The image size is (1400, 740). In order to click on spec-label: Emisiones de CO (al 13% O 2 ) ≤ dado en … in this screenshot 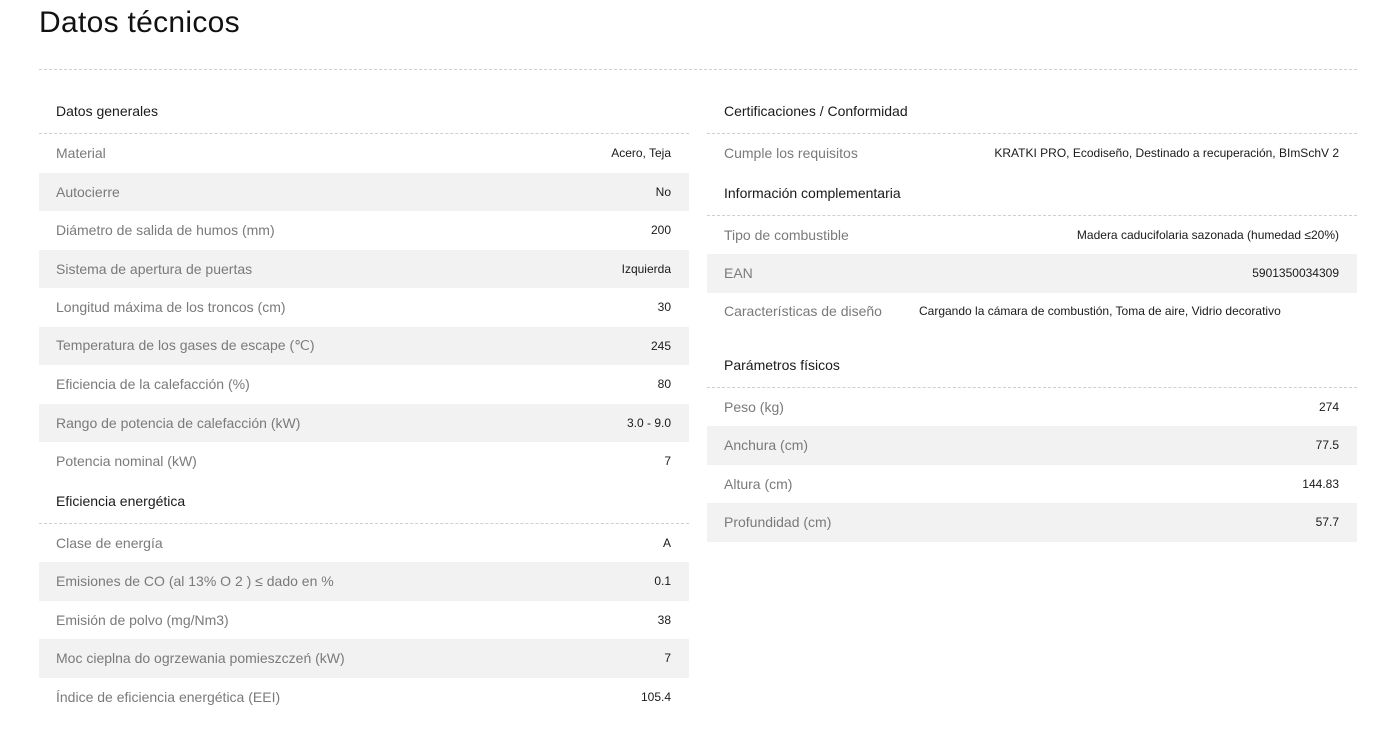, I will do `click(195, 581)`.